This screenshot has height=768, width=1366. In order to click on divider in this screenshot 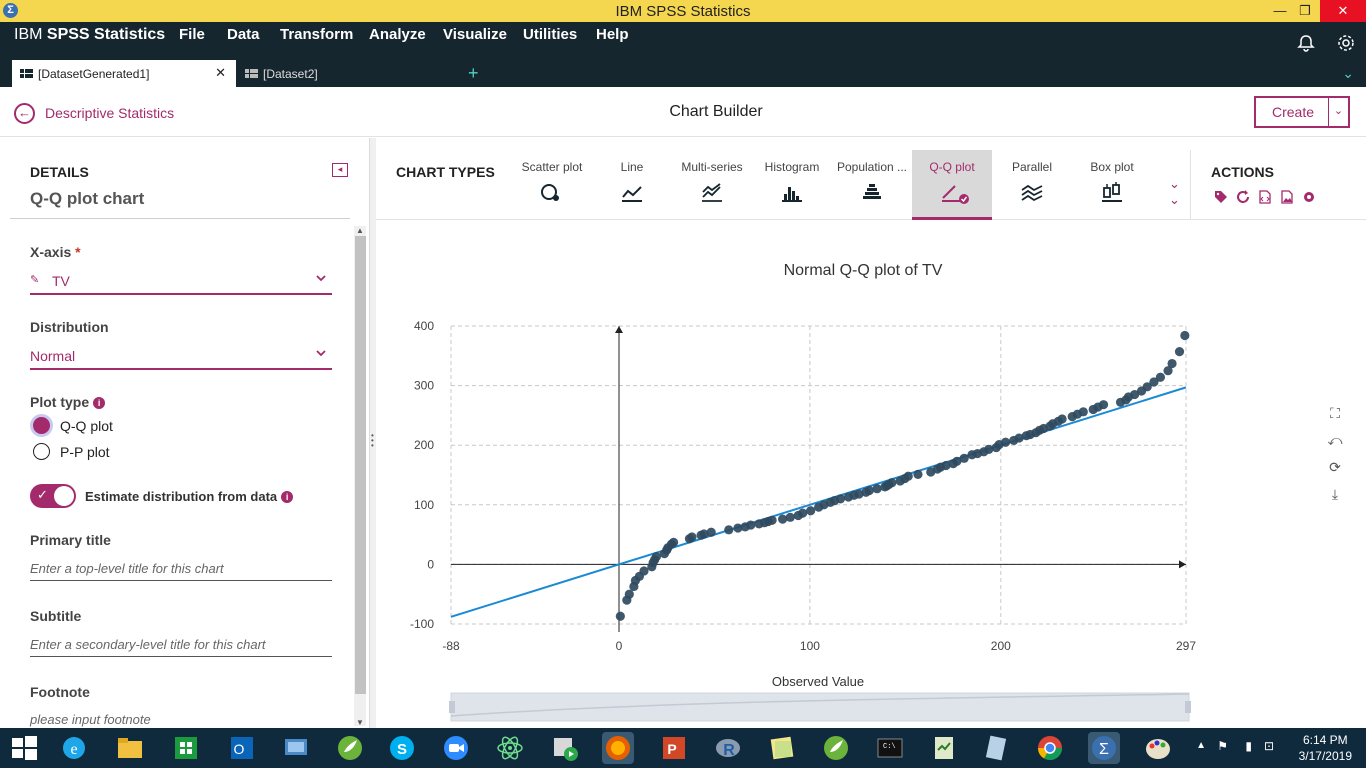, I will do `click(180, 218)`.